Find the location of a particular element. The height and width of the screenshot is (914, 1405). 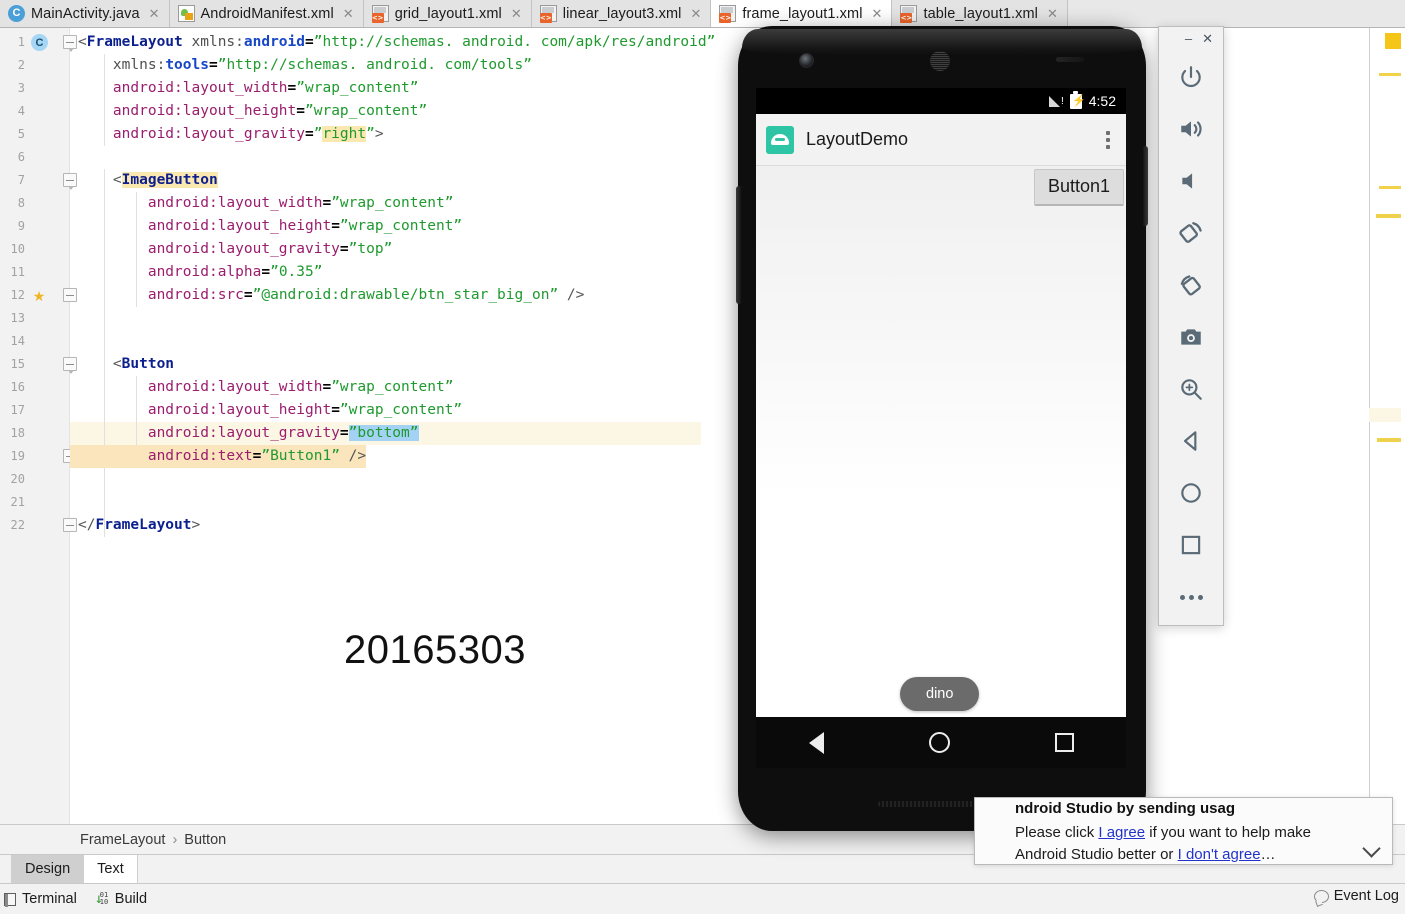

mode-tab-design: Design is located at coordinates (48, 869).